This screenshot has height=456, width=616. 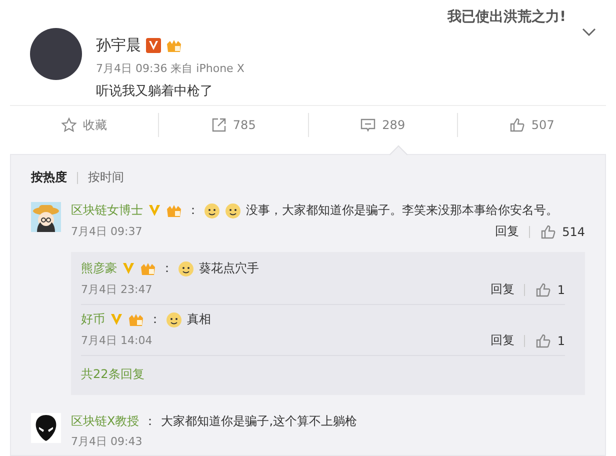 What do you see at coordinates (170, 68) in the screenshot?
I see `post-meta: 7月4日 09:36 来自 iPhone X` at bounding box center [170, 68].